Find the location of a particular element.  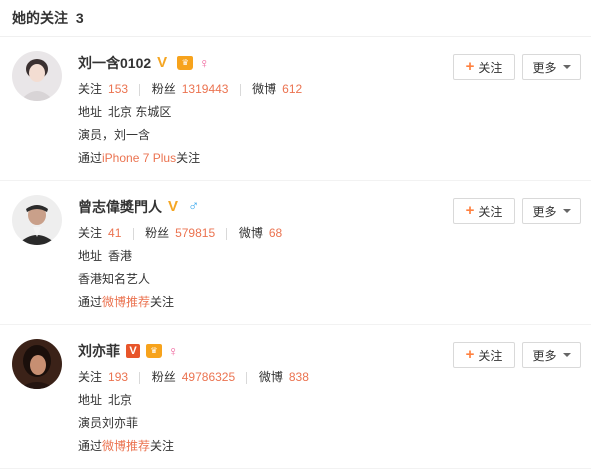

address-value: 香港 is located at coordinates (120, 256).